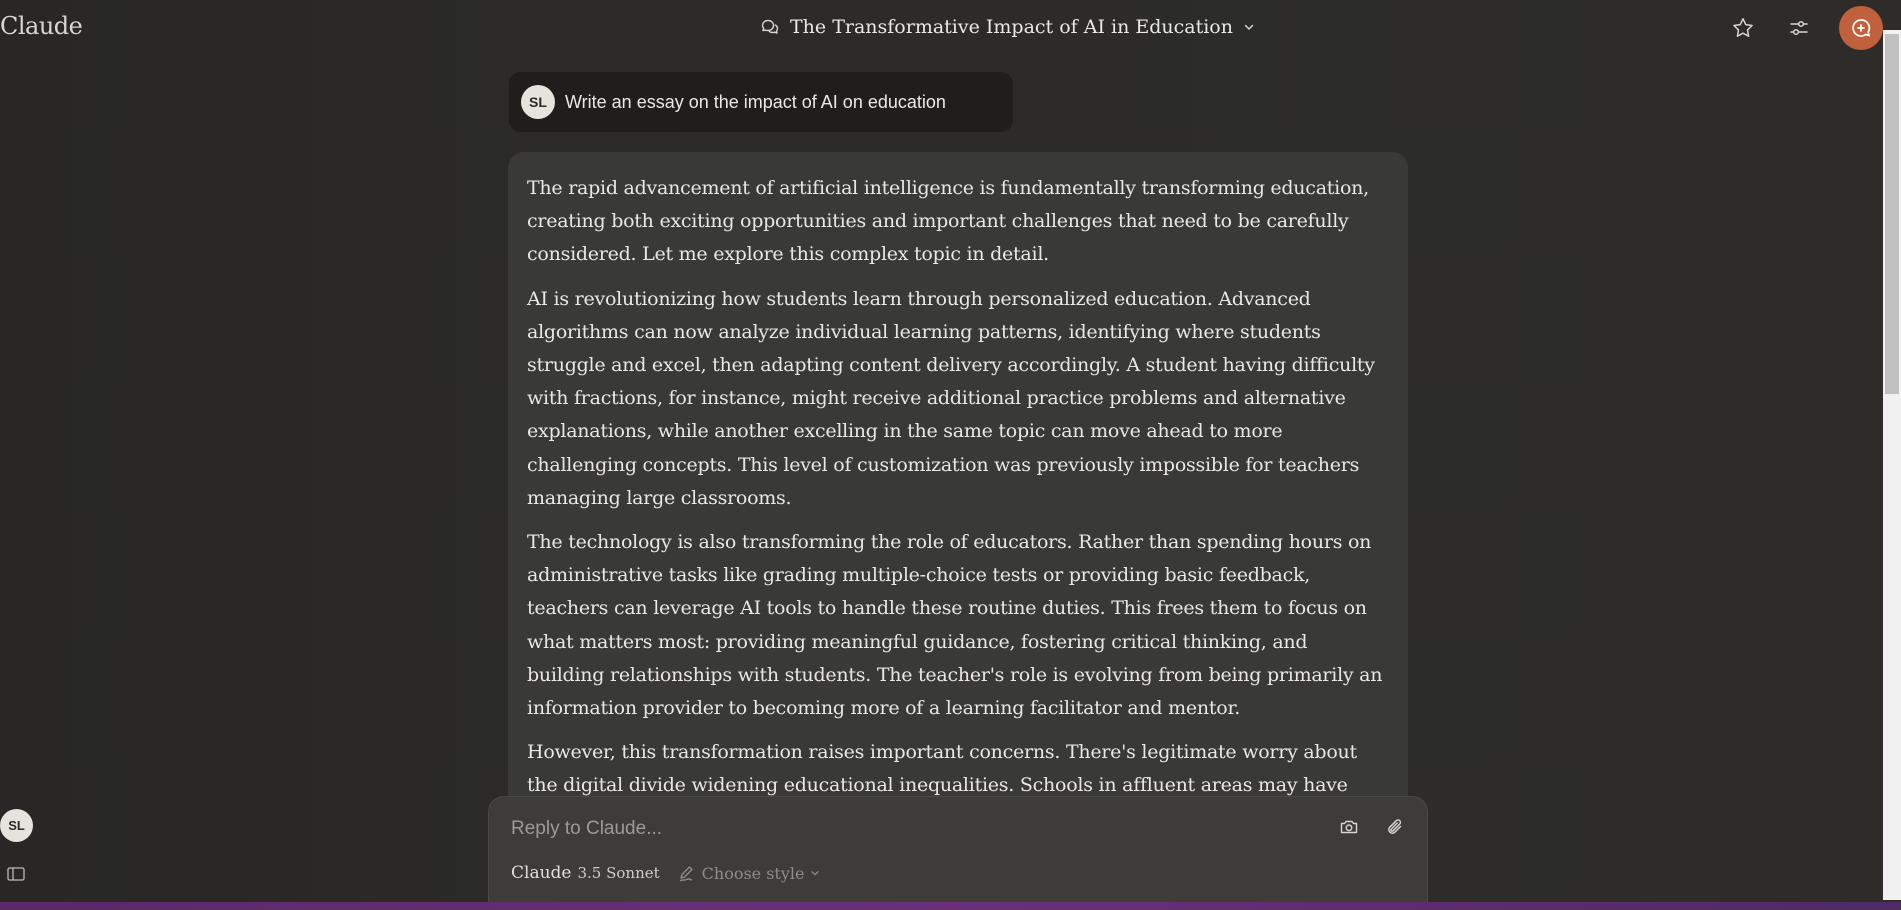 The image size is (1901, 910). I want to click on star-button, so click(1743, 28).